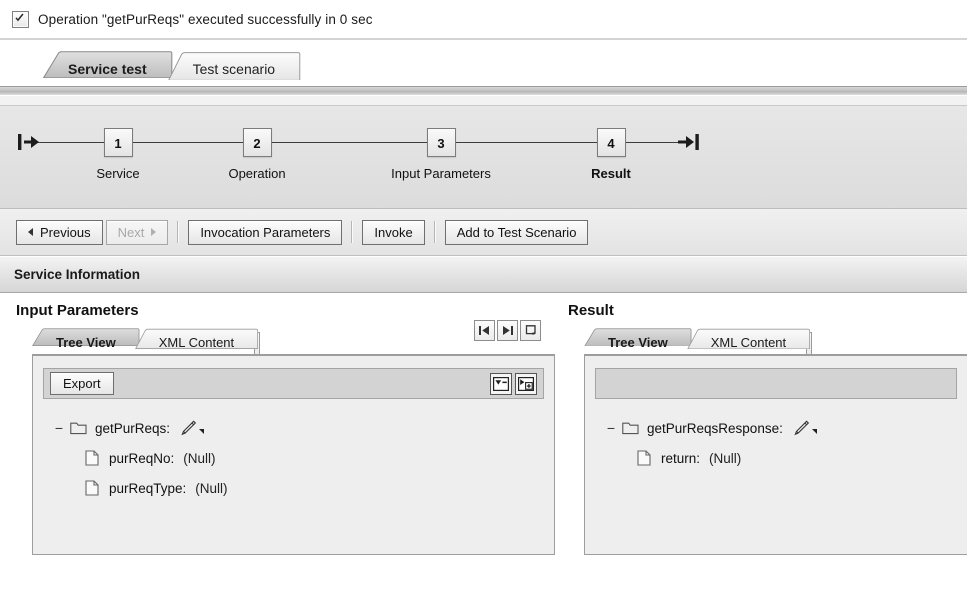  Describe the element at coordinates (715, 428) in the screenshot. I see `tree-node-label: getPurReqsResponse:` at that location.